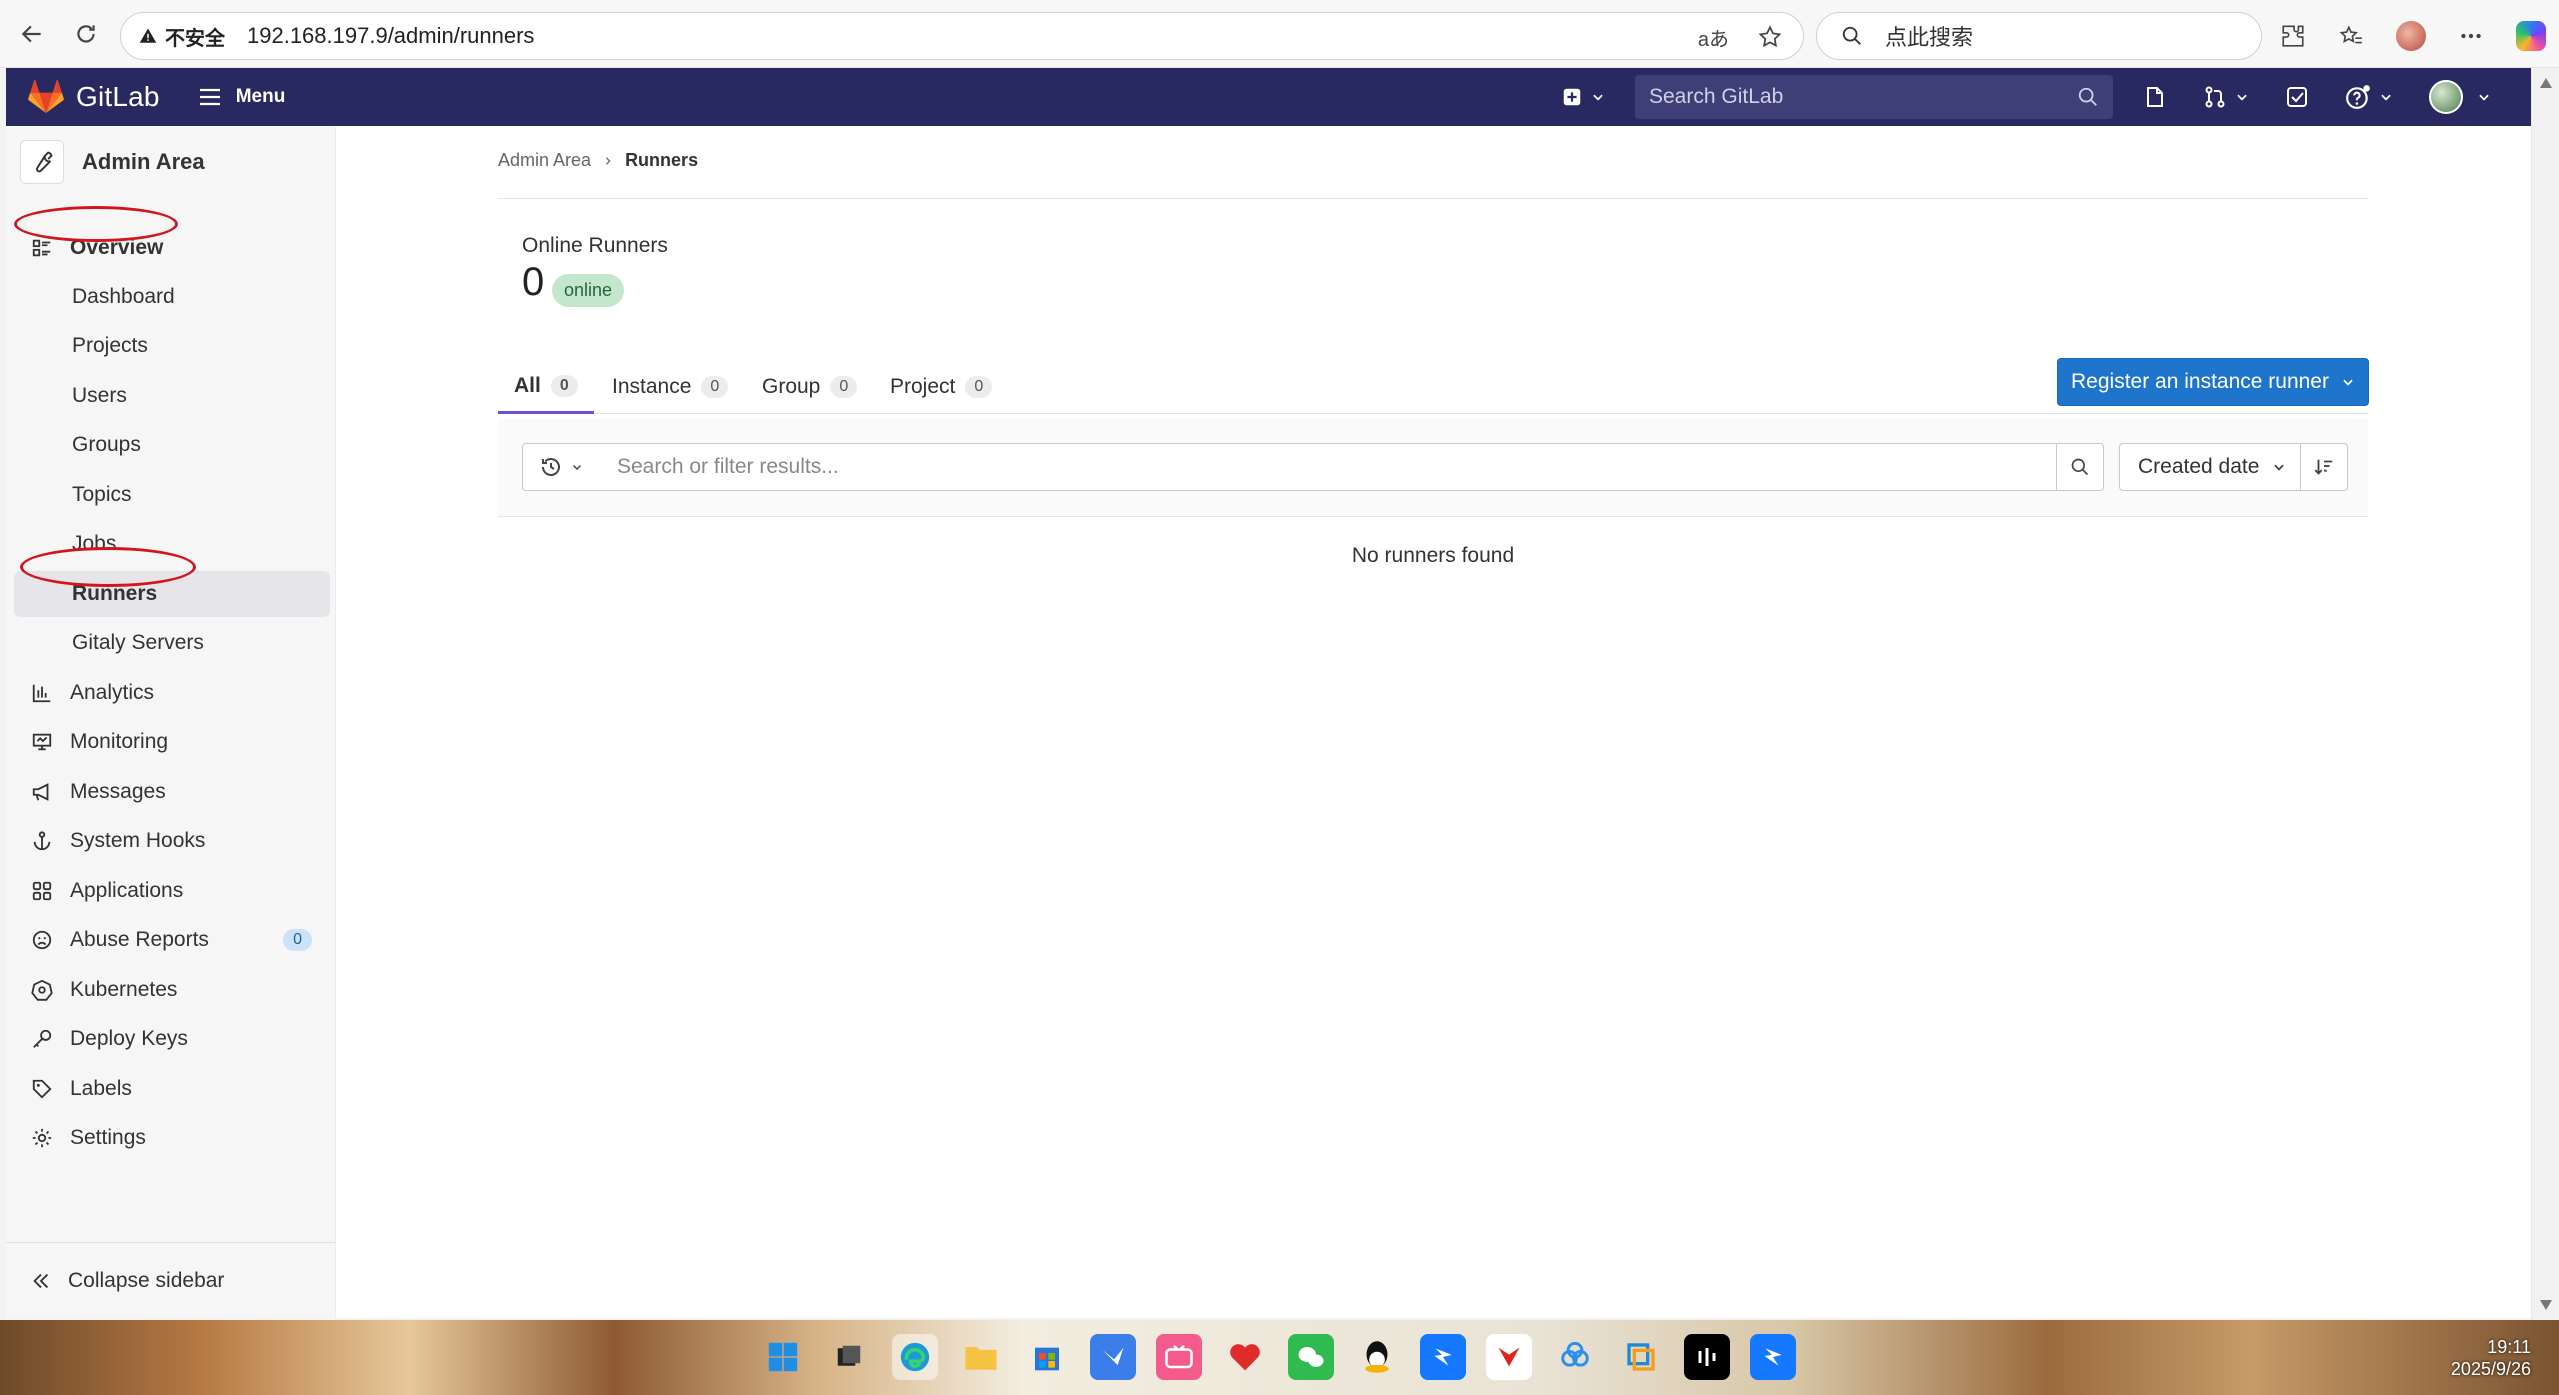 This screenshot has height=1395, width=2559. Describe the element at coordinates (941, 387) in the screenshot. I see `tab-project: Project 0` at that location.